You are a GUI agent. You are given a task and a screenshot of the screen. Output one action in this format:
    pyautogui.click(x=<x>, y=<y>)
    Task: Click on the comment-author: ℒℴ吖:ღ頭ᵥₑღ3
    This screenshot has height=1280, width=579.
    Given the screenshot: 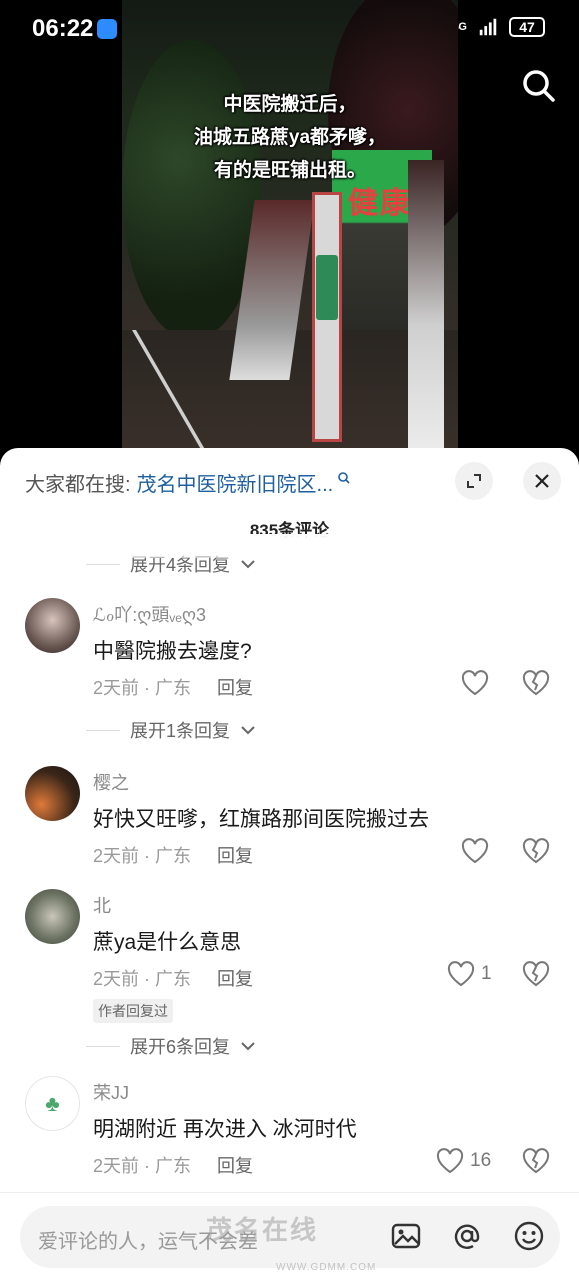 What is the action you would take?
    pyautogui.click(x=149, y=614)
    